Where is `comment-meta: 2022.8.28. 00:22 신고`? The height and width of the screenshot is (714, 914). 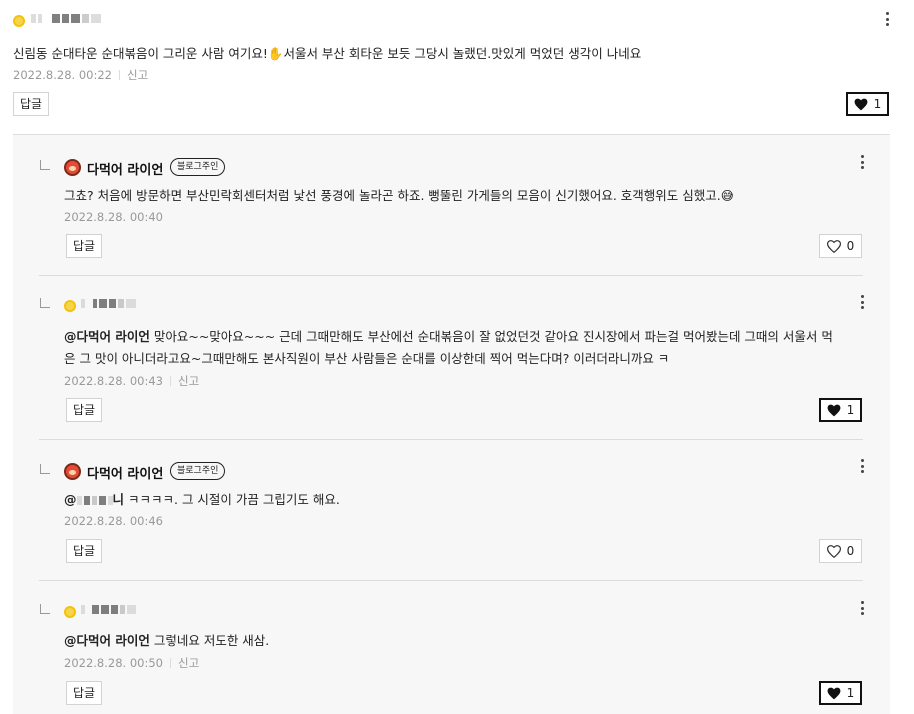
comment-meta: 2022.8.28. 00:22 신고 is located at coordinates (80, 75).